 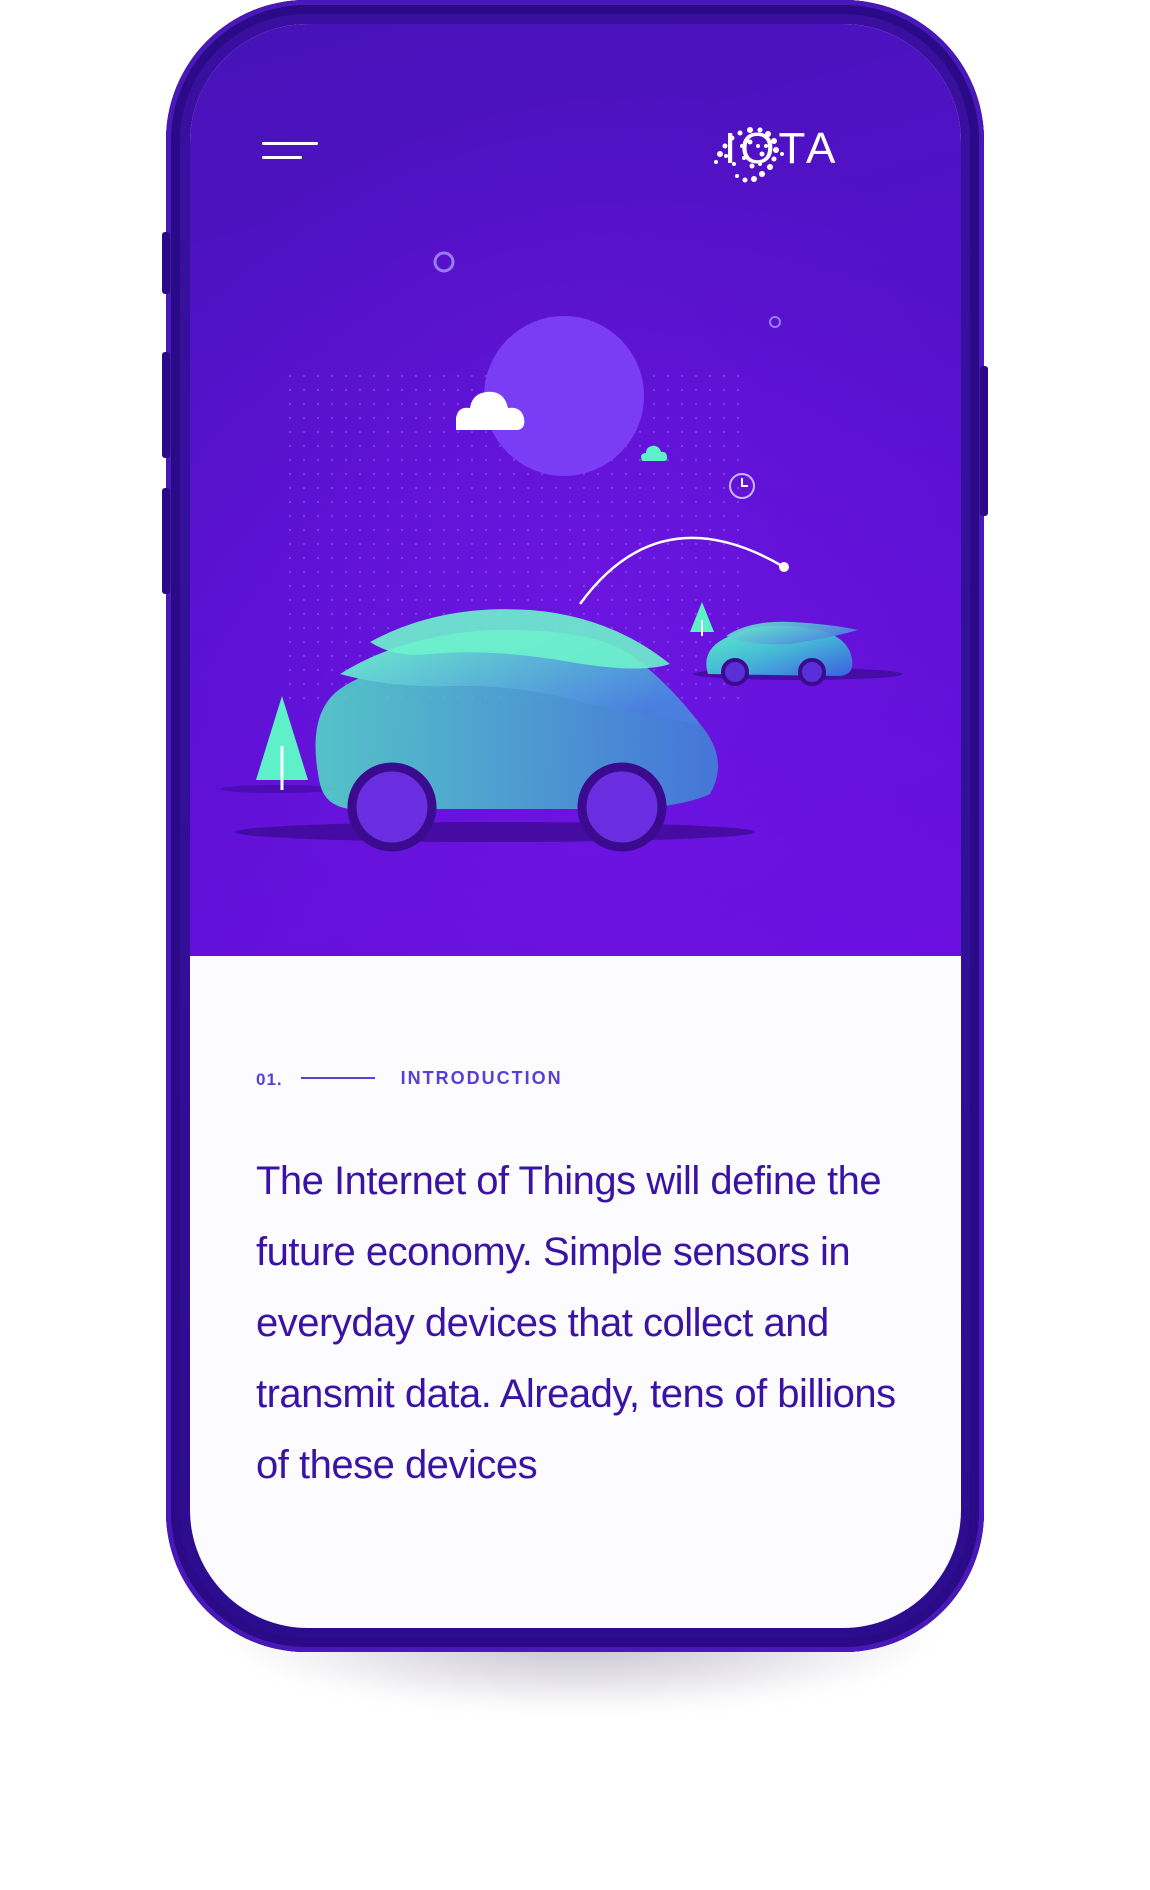 I want to click on volume-down-button, so click(x=166, y=541).